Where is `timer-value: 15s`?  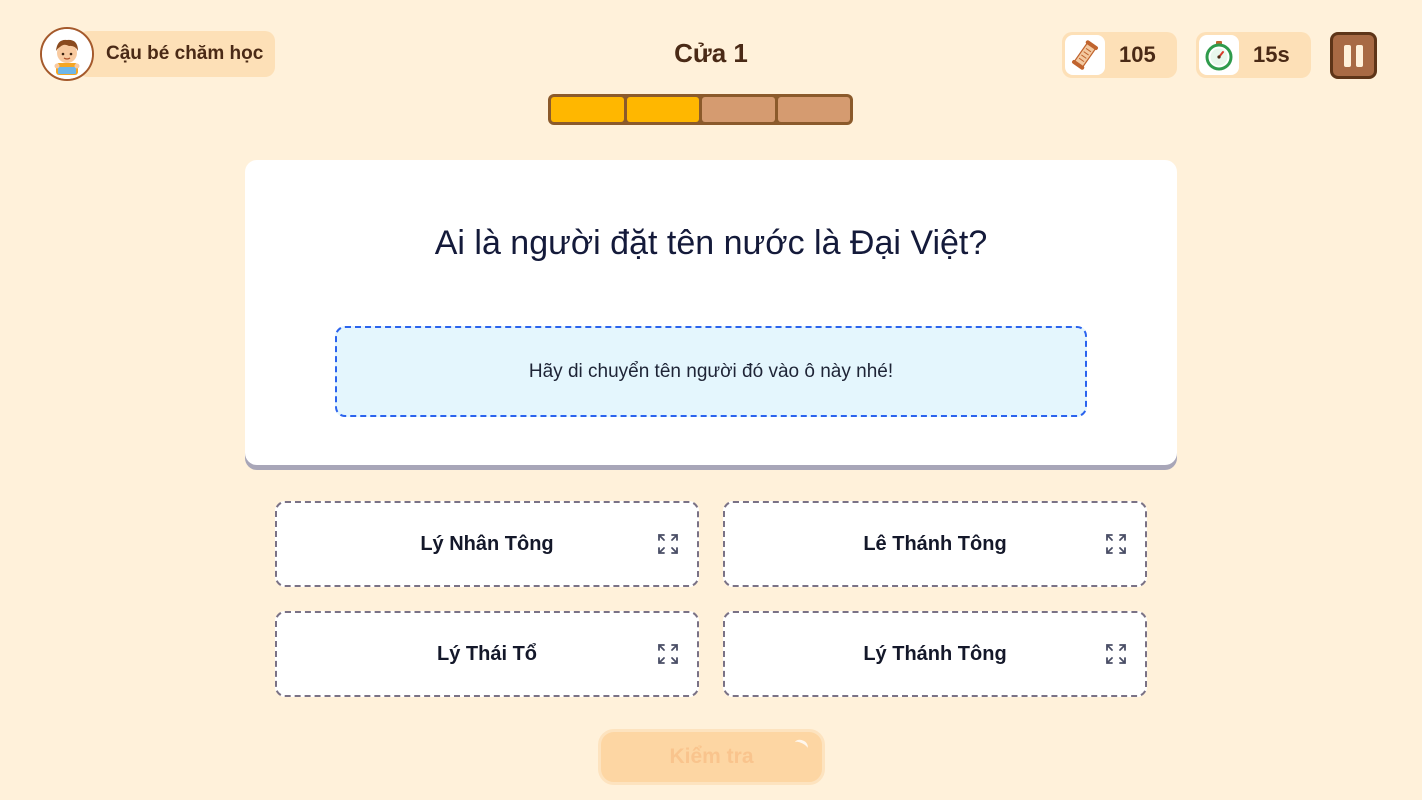
timer-value: 15s is located at coordinates (1271, 54).